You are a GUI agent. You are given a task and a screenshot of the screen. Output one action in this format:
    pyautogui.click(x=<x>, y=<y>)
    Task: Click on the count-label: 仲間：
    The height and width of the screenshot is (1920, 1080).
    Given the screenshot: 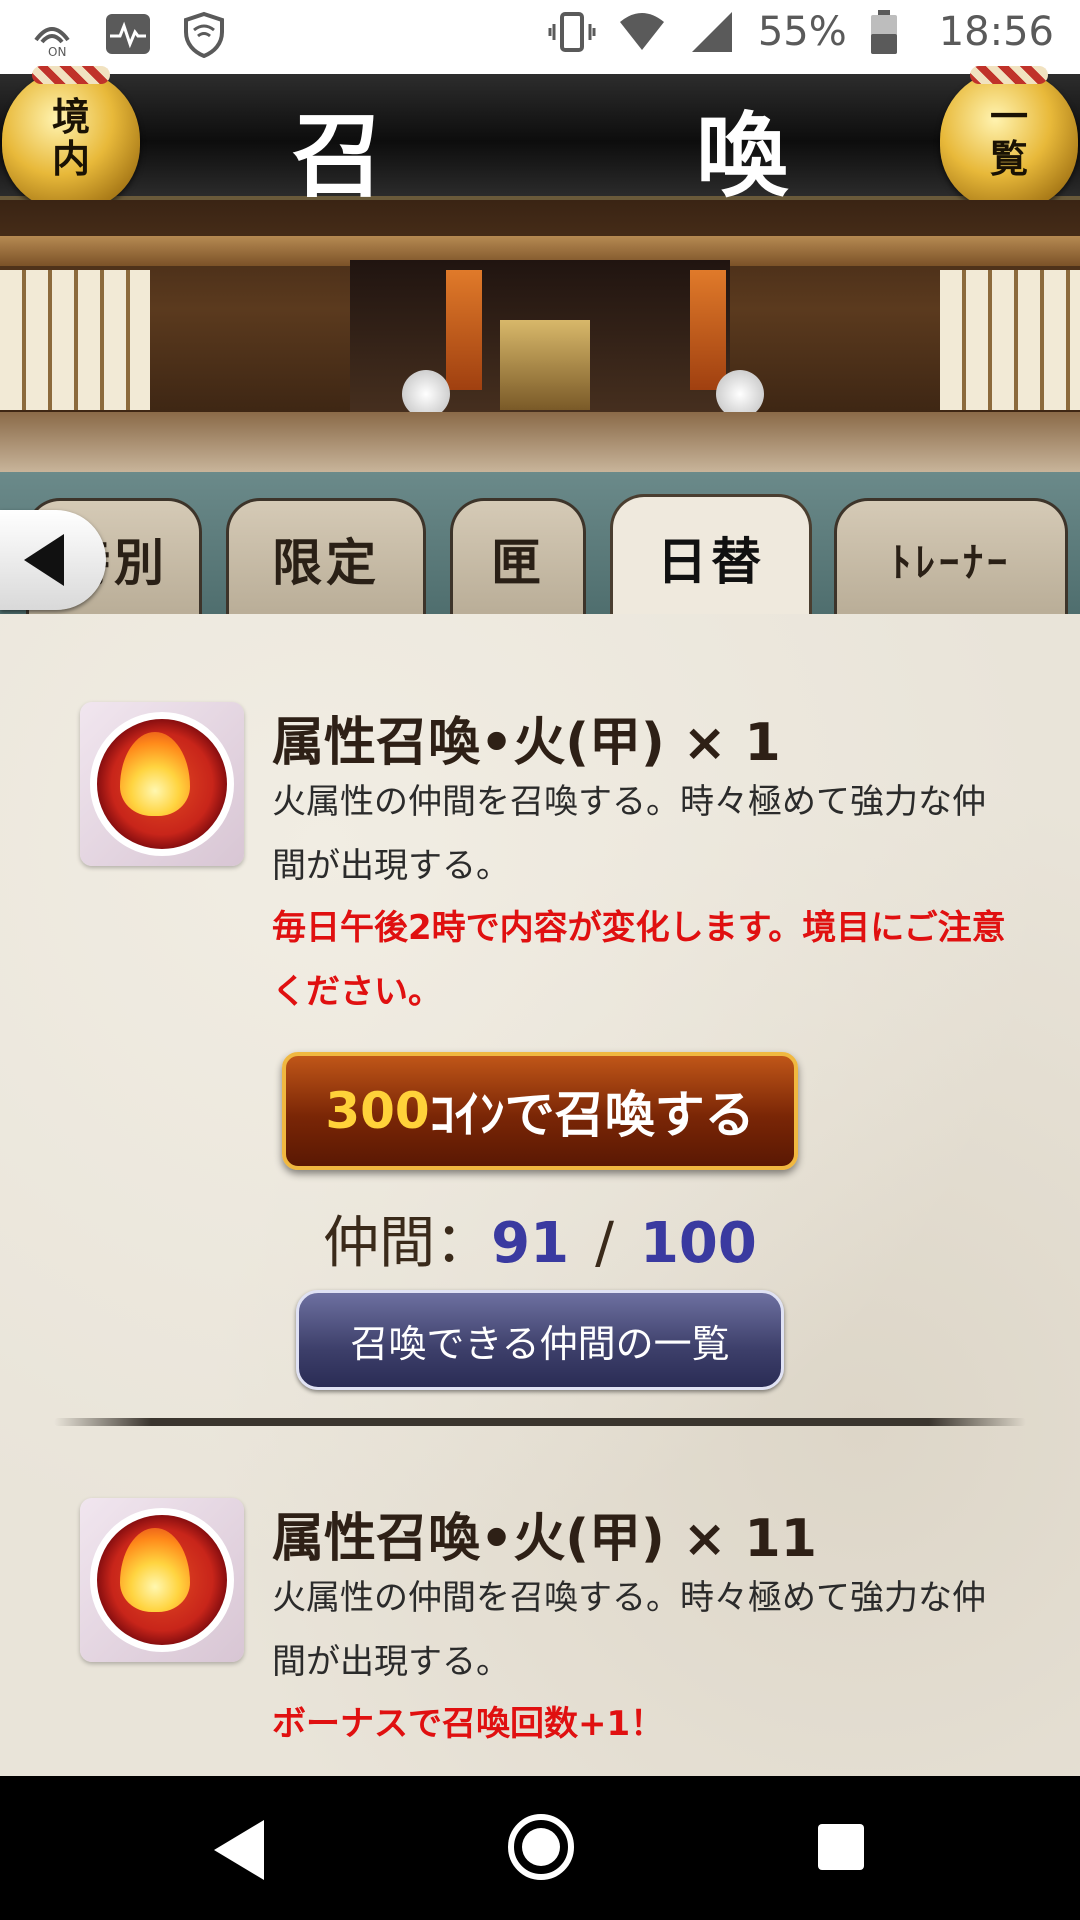 What is the action you would take?
    pyautogui.click(x=407, y=1243)
    